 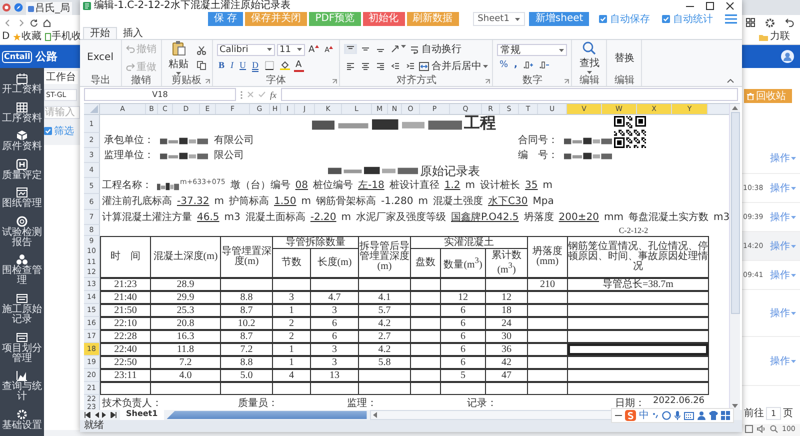 What do you see at coordinates (269, 65) in the screenshot?
I see `borders-button` at bounding box center [269, 65].